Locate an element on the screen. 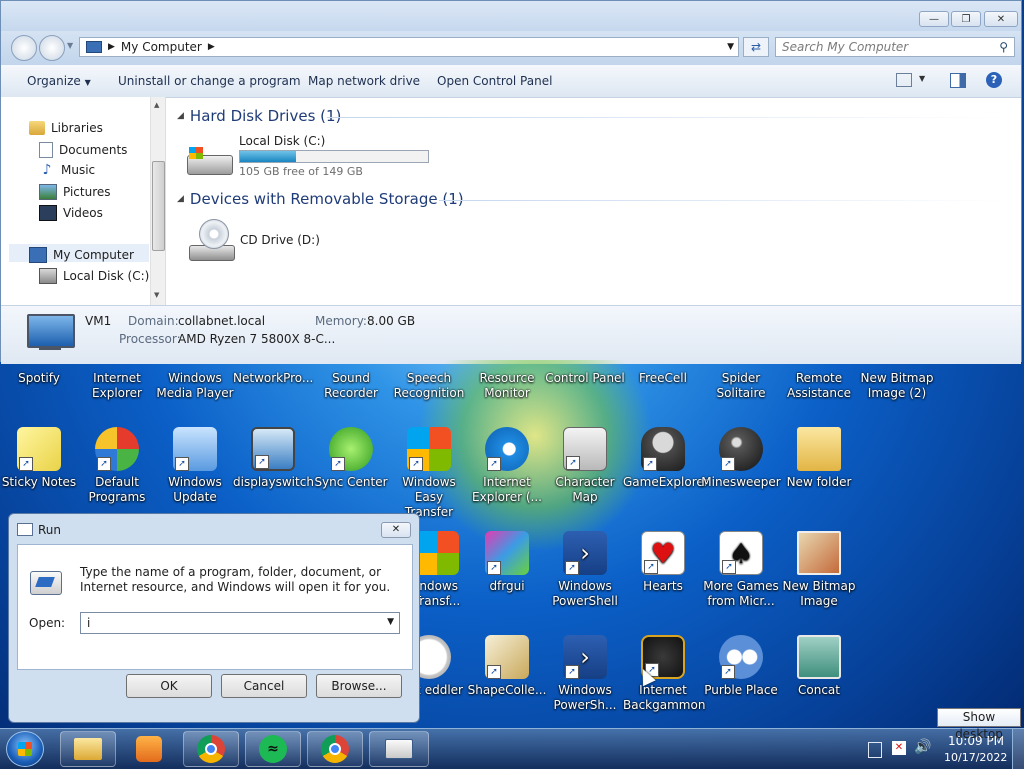 The height and width of the screenshot is (769, 1024). desktop-icon-new-folder: New folder is located at coordinates (819, 458).